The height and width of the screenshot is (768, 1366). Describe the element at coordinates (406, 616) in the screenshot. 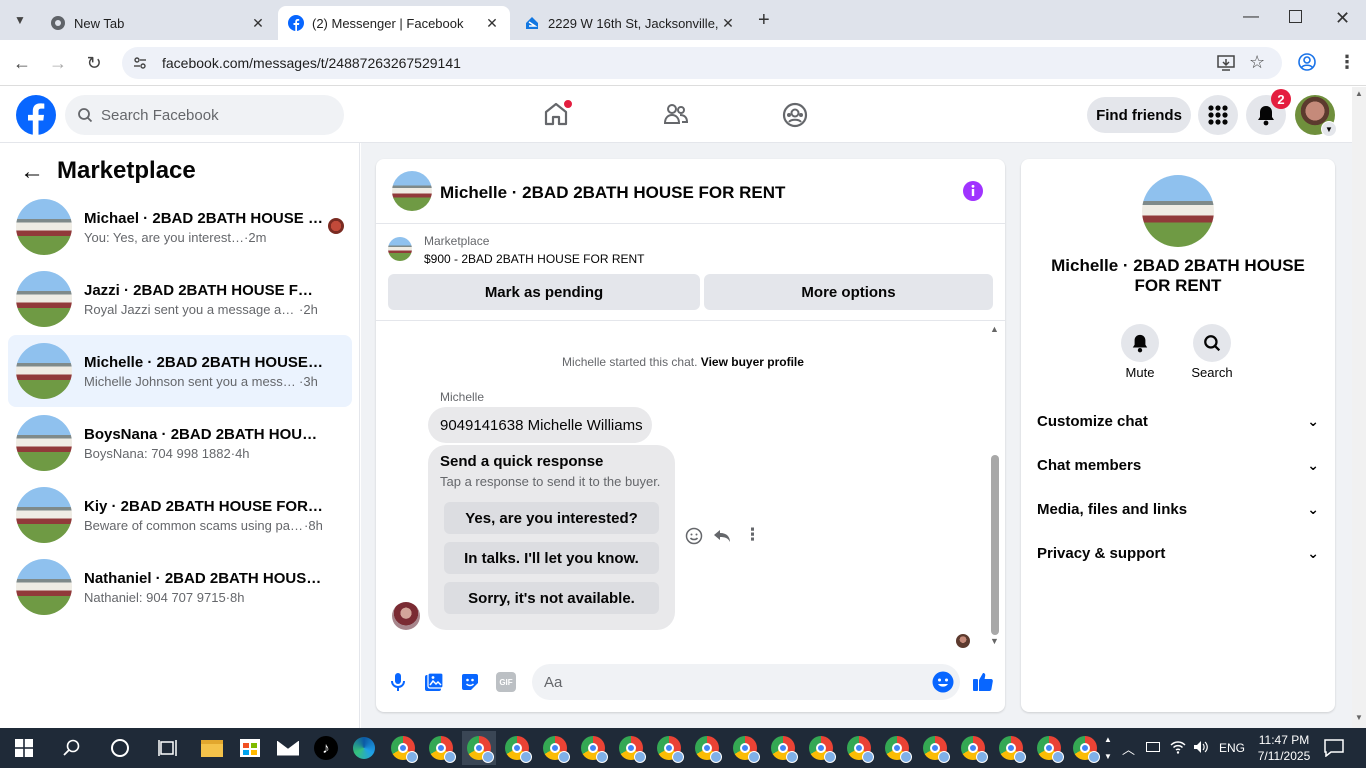

I see `sender-avatar` at that location.